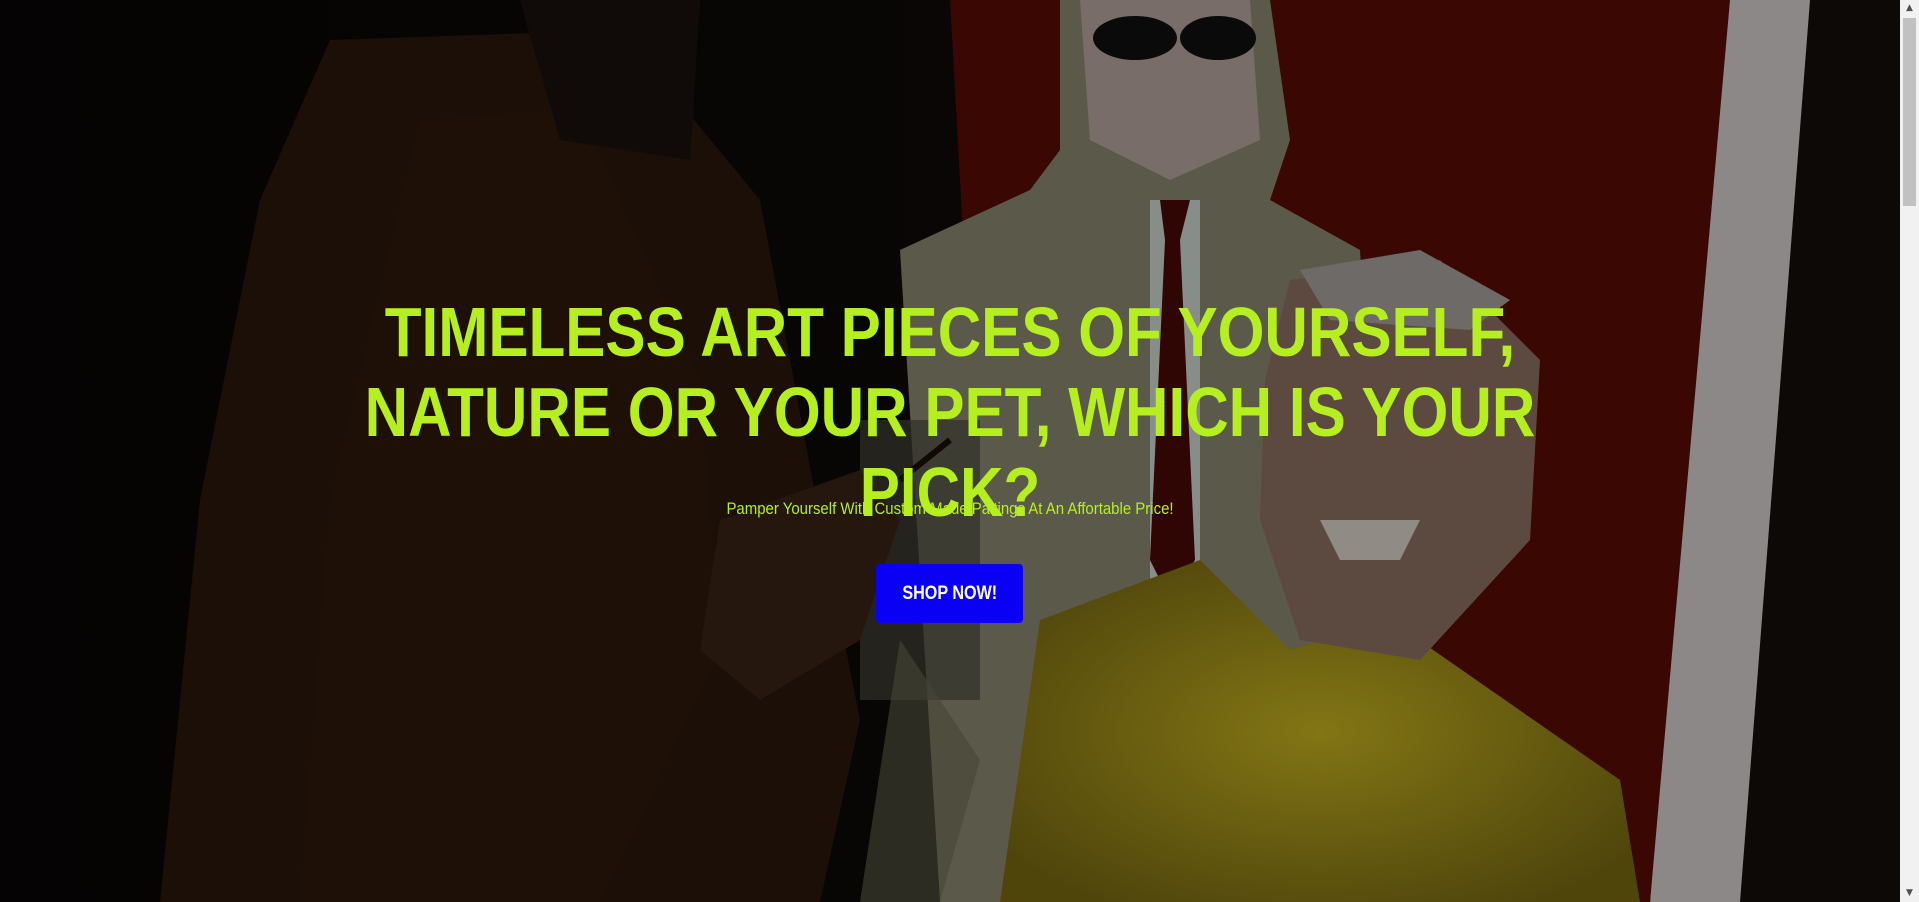  I want to click on scrollbar-thumb, so click(1909, 112).